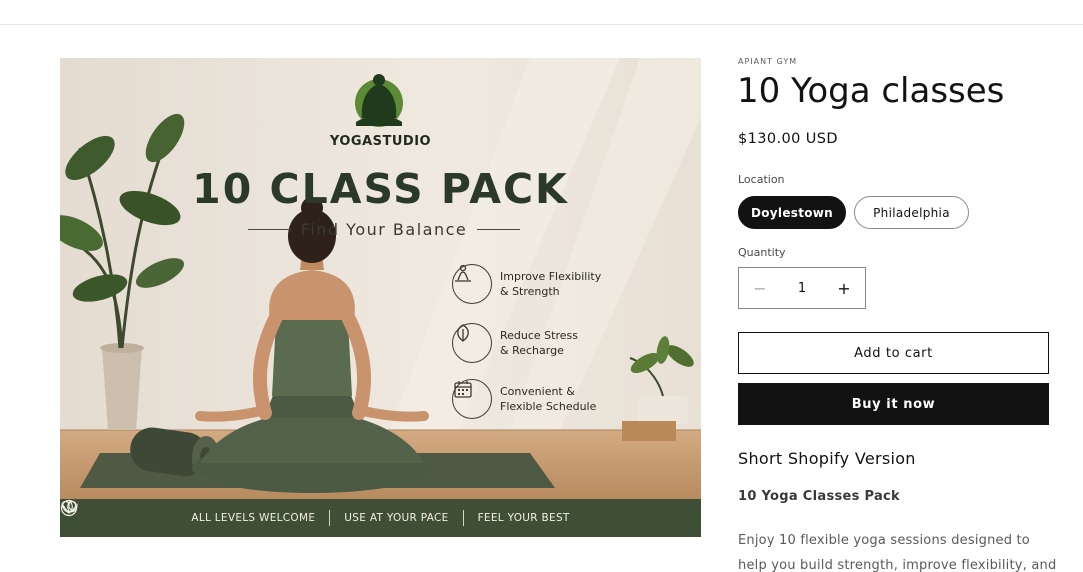 This screenshot has height=572, width=1083. Describe the element at coordinates (827, 458) in the screenshot. I see `description-heading: Short Shopify Version` at that location.